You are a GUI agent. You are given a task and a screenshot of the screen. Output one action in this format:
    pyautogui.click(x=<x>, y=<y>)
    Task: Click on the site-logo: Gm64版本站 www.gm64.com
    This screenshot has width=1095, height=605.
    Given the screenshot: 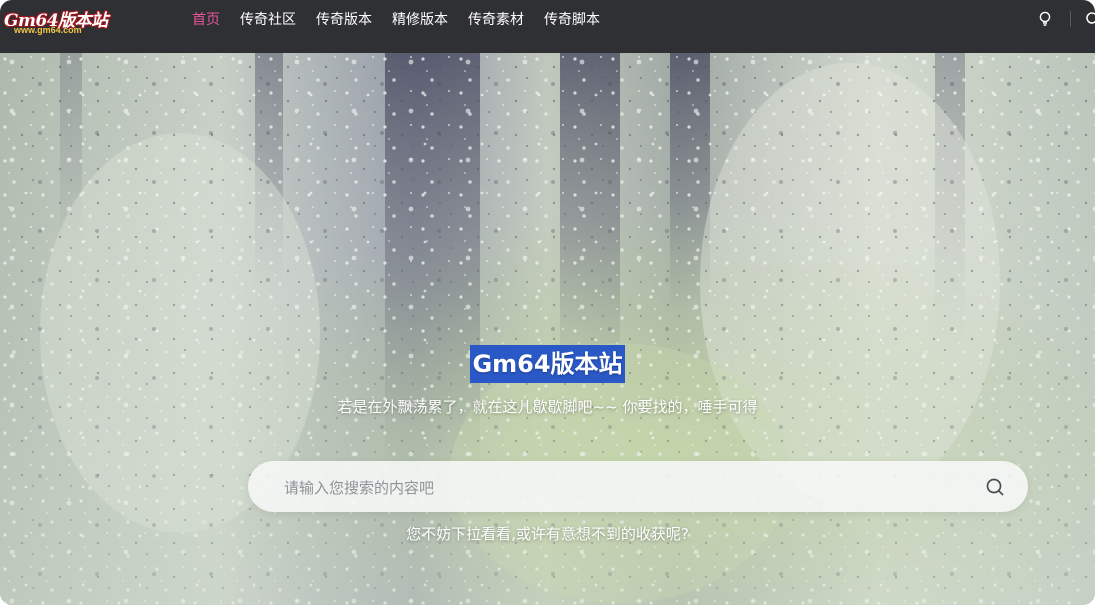 What is the action you would take?
    pyautogui.click(x=56, y=22)
    